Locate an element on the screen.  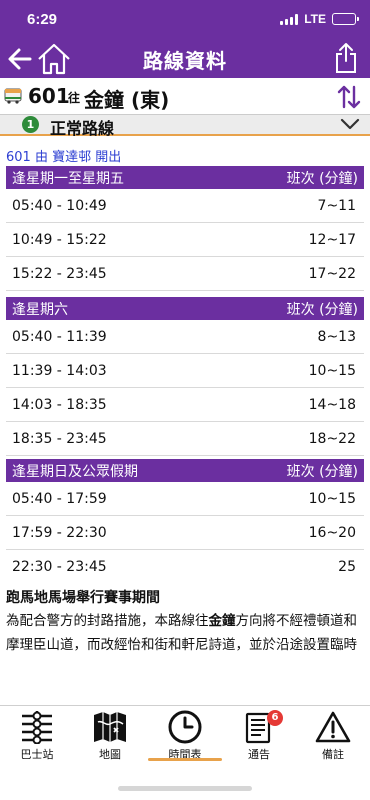
page-title: 路線資料 is located at coordinates (185, 61).